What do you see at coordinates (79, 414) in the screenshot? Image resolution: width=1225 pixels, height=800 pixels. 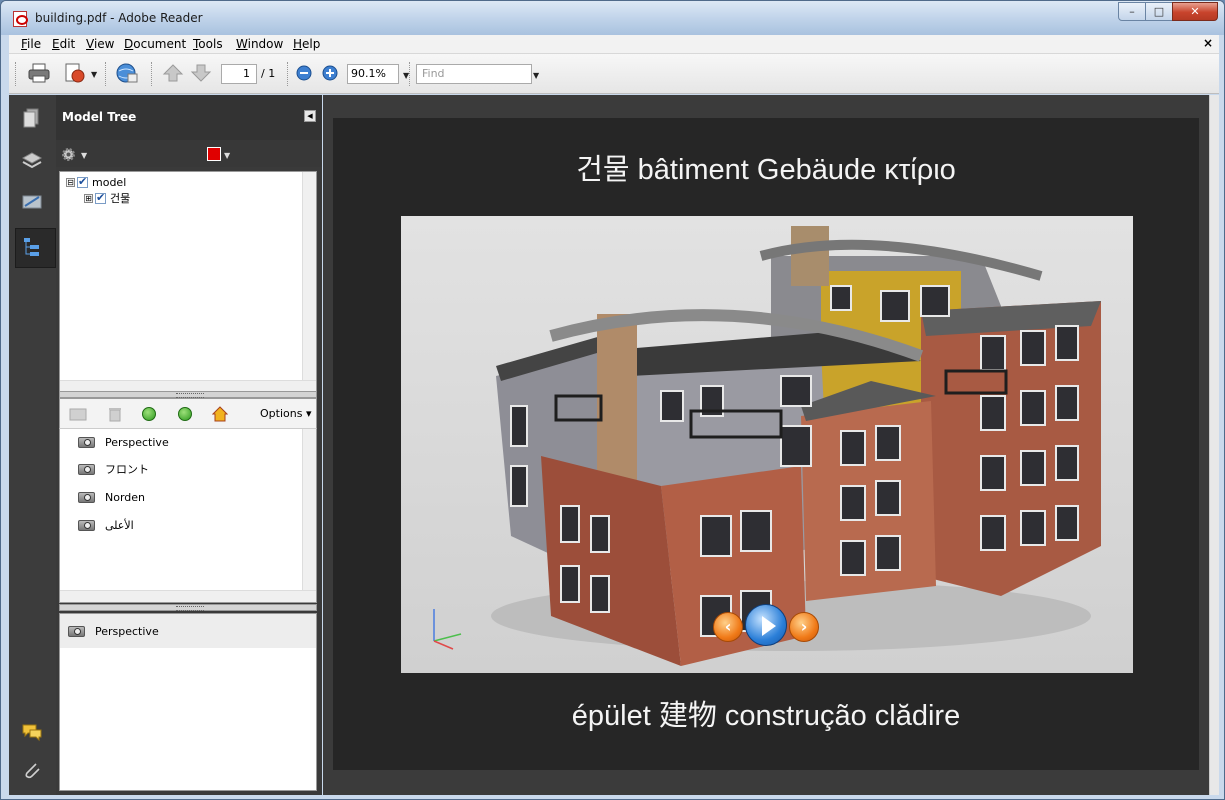 I see `camera-add-icon` at bounding box center [79, 414].